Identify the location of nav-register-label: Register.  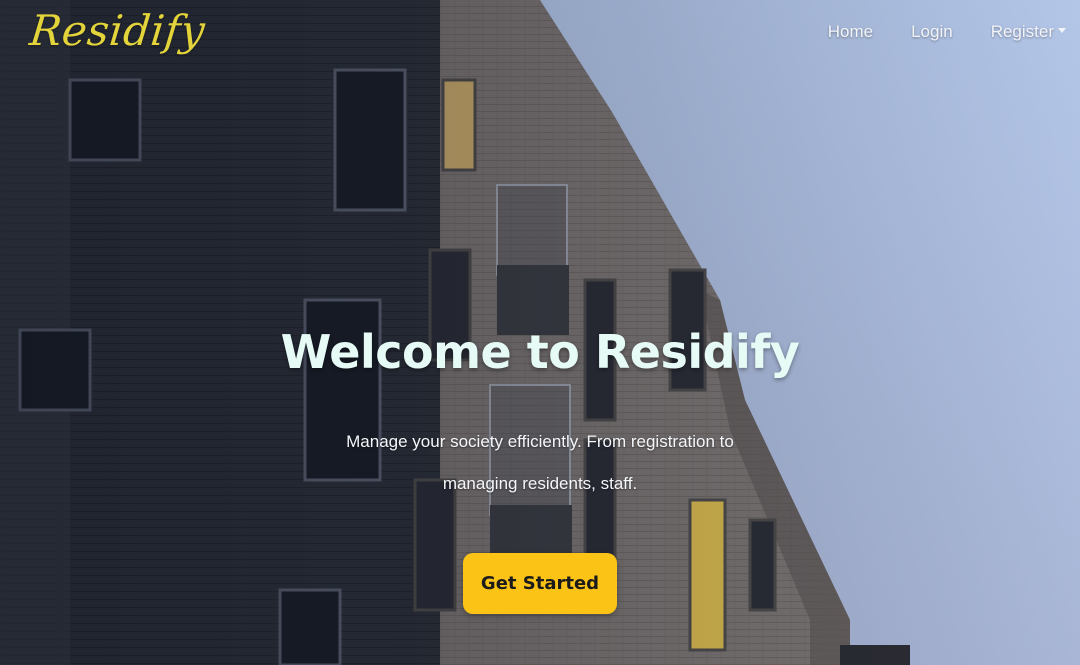
(1022, 31).